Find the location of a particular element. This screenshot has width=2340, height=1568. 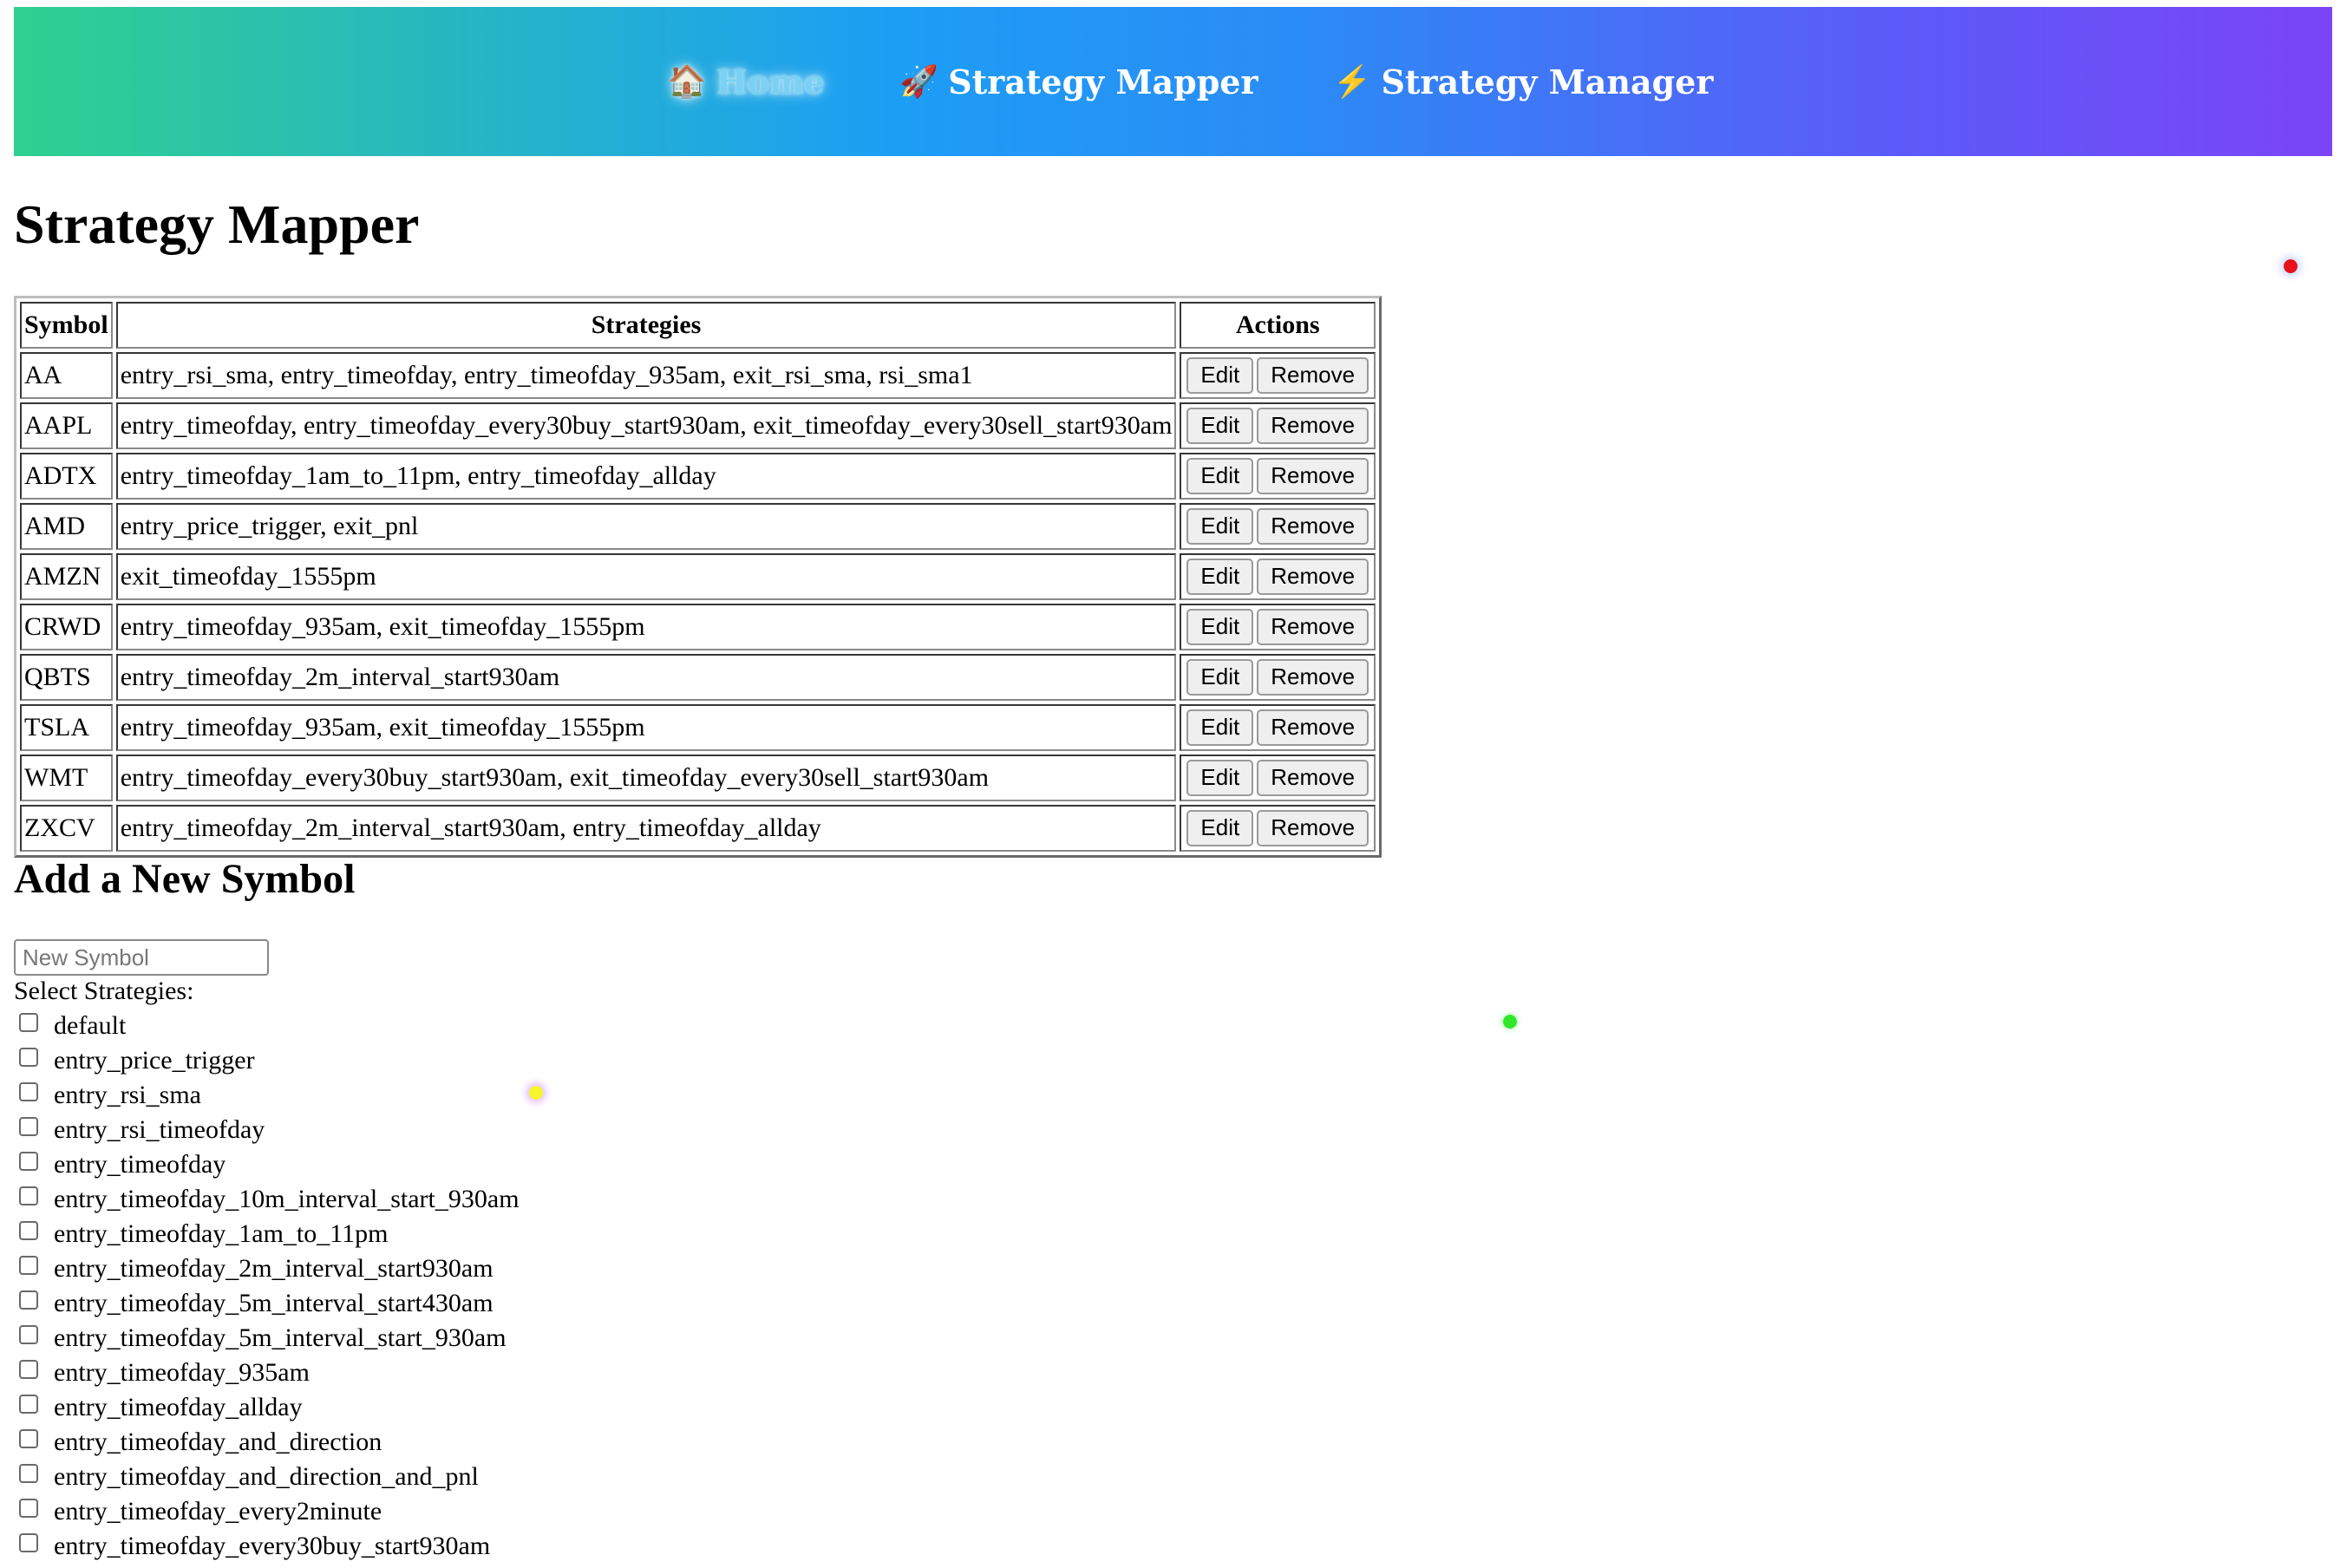

strategies-cell: exit_timeofday_1555pm is located at coordinates (646, 576).